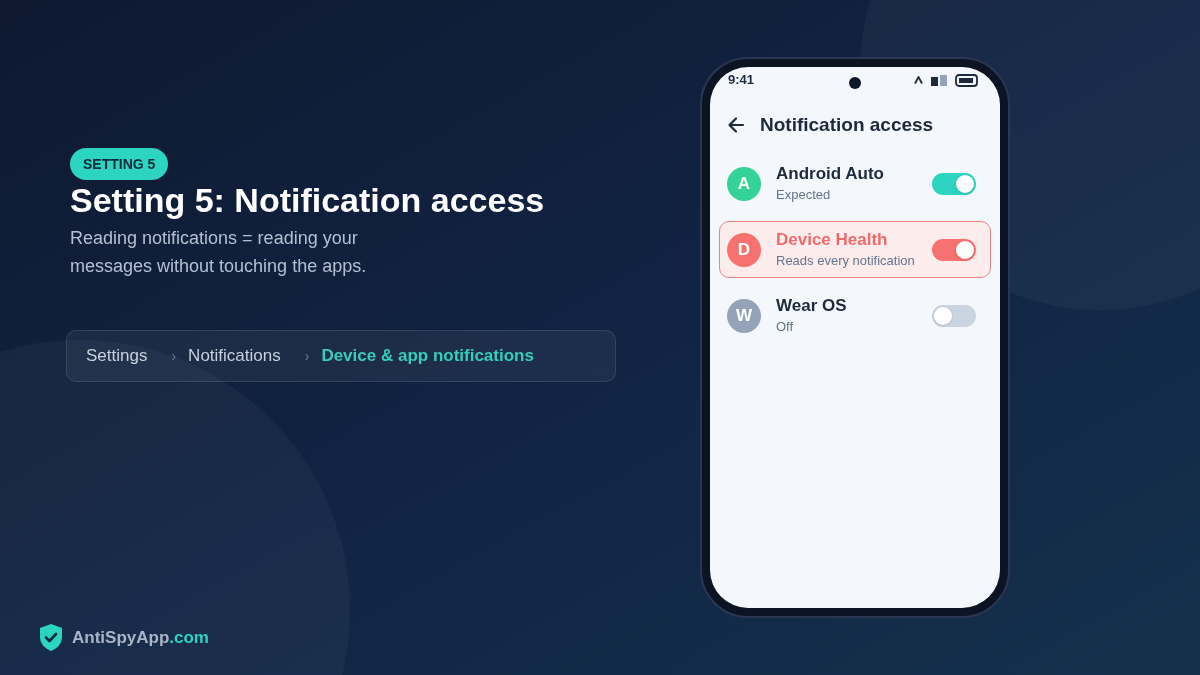  Describe the element at coordinates (785, 327) in the screenshot. I see `app-status: Off` at that location.